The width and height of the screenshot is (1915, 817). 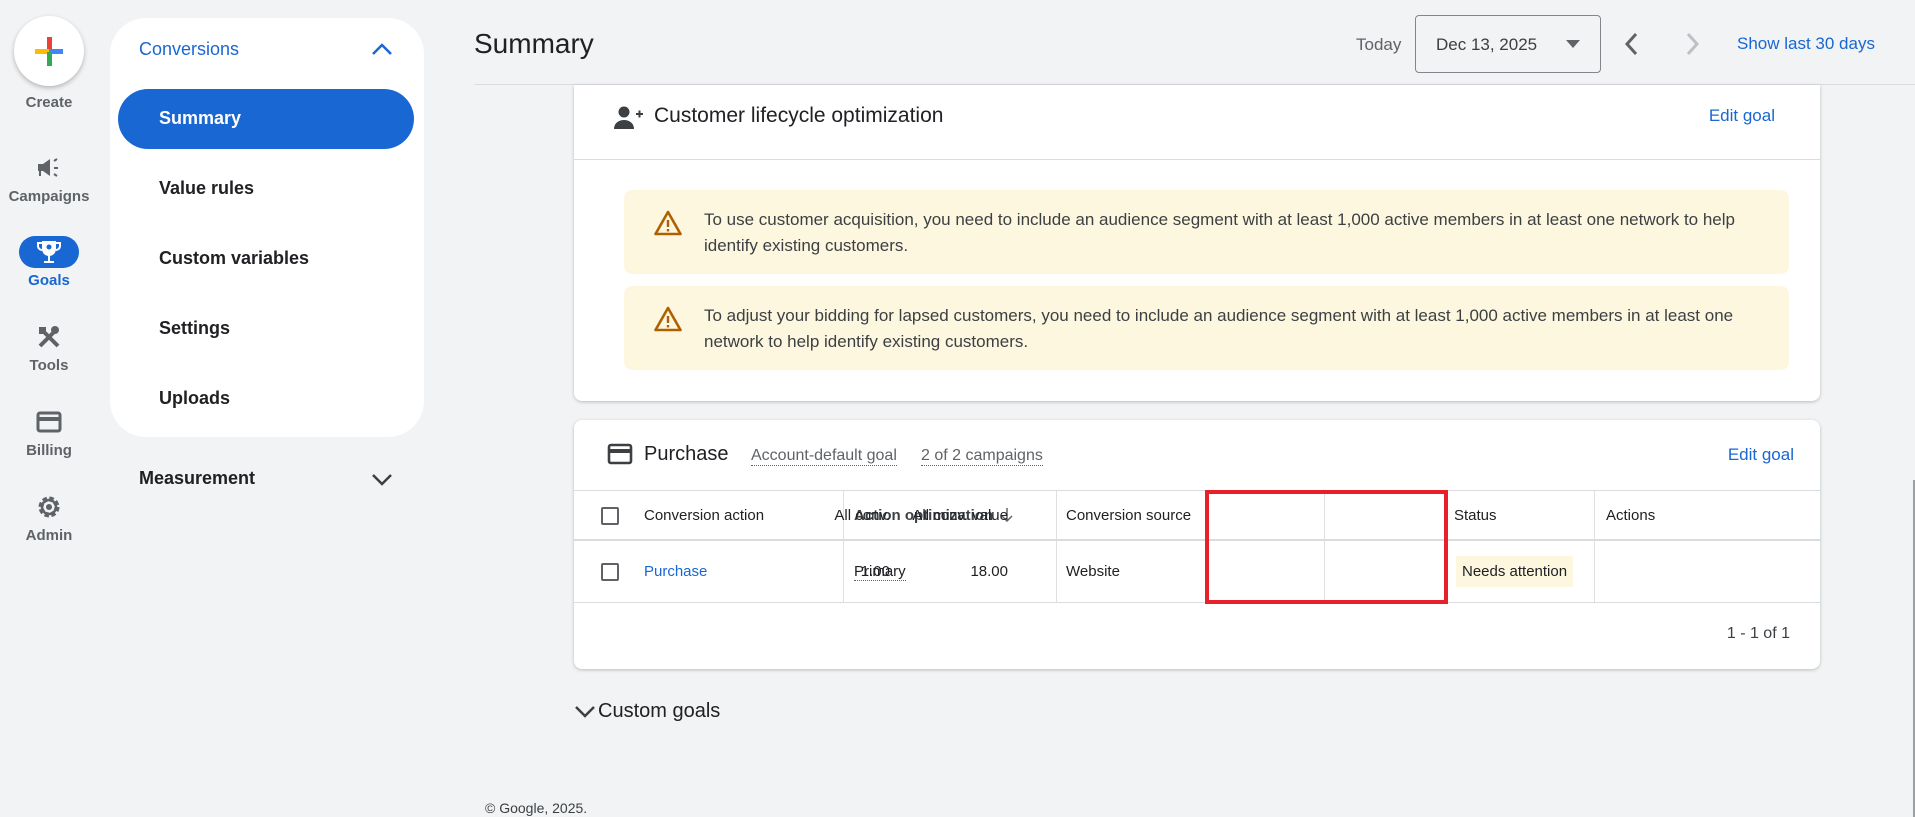 I want to click on trophy-icon, so click(x=49, y=252).